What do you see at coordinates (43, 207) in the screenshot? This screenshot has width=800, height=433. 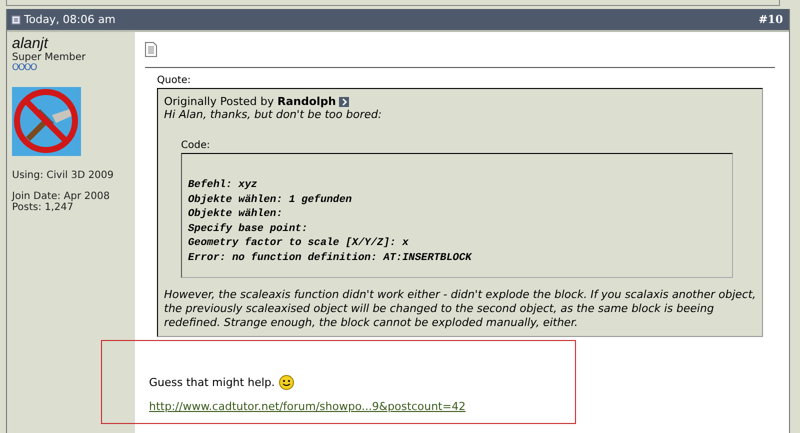 I see `post-count: Posts: 1,247` at bounding box center [43, 207].